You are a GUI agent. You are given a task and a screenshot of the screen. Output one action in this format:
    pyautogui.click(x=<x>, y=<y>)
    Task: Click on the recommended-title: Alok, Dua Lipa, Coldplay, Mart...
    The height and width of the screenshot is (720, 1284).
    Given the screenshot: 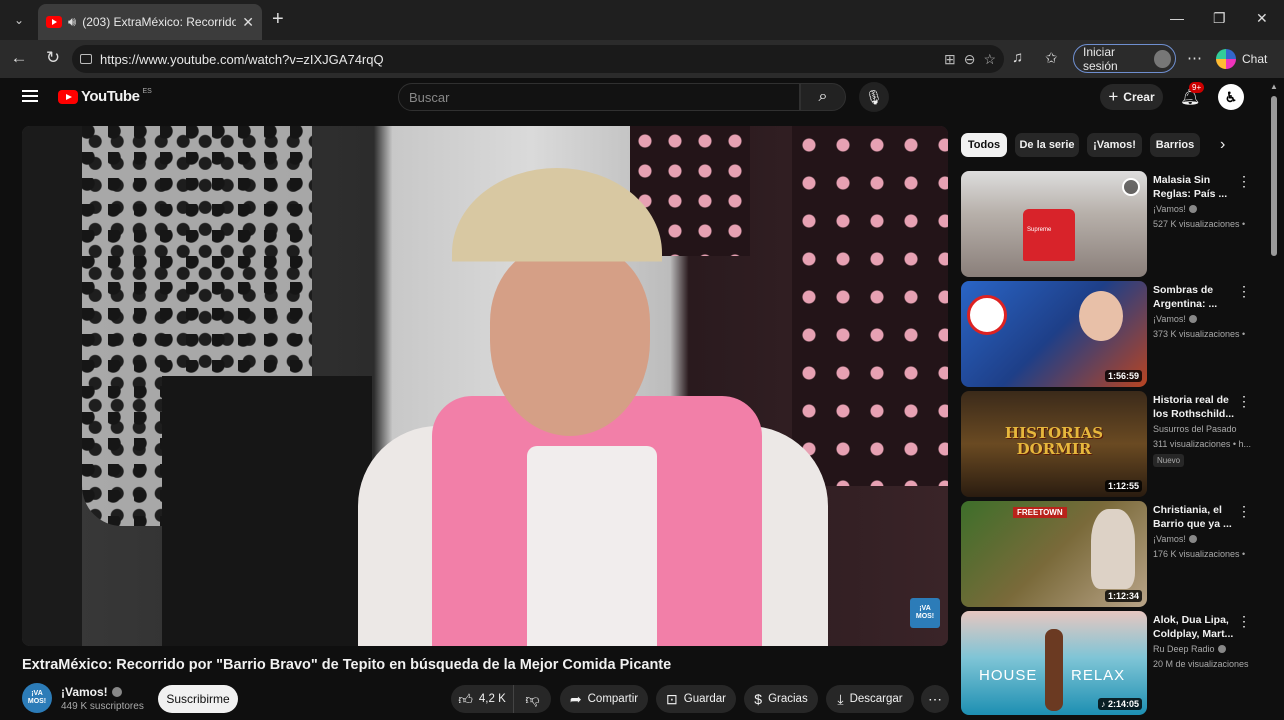 What is the action you would take?
    pyautogui.click(x=1194, y=627)
    